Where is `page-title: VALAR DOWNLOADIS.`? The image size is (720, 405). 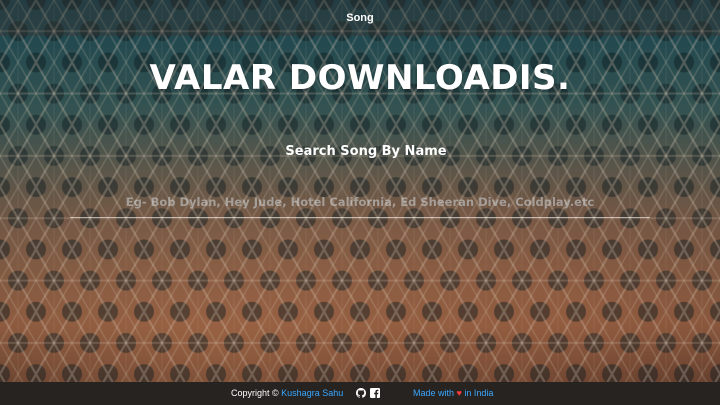
page-title: VALAR DOWNLOADIS. is located at coordinates (360, 78).